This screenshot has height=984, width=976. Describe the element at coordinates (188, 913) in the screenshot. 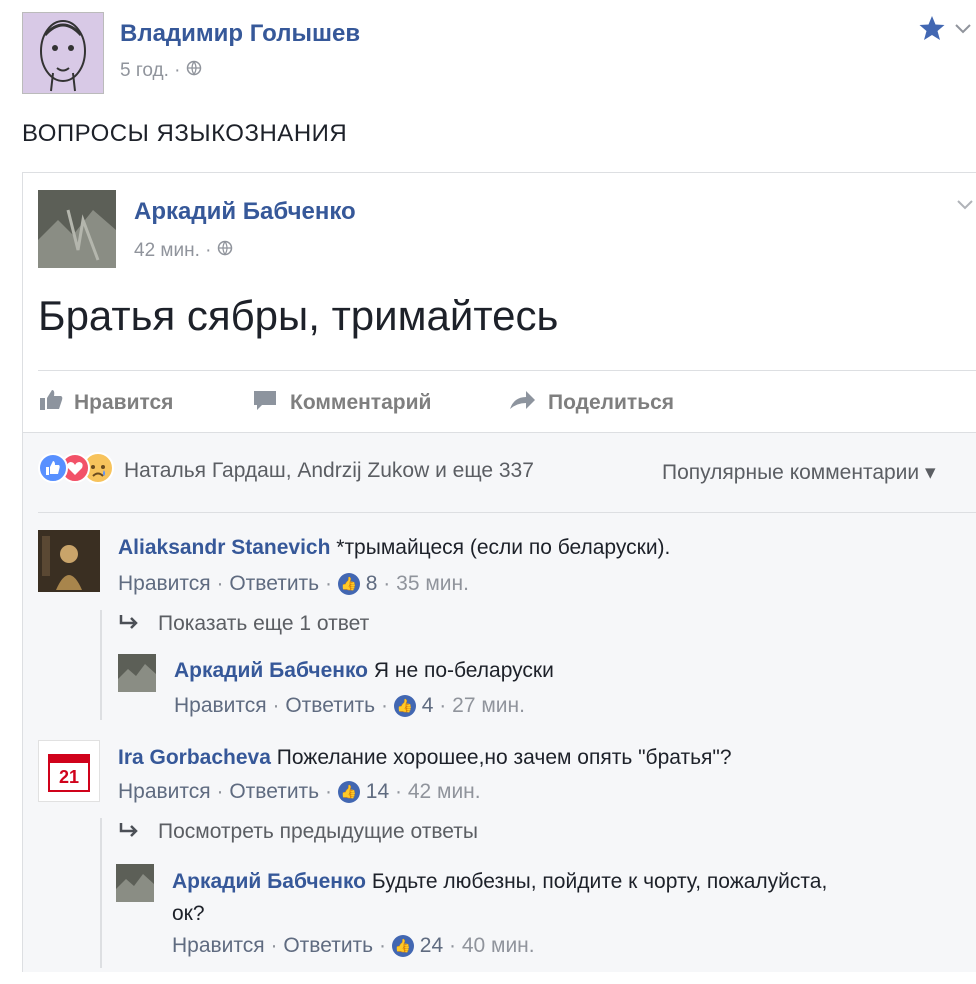

I see `comment-text-line-2: ок?` at that location.